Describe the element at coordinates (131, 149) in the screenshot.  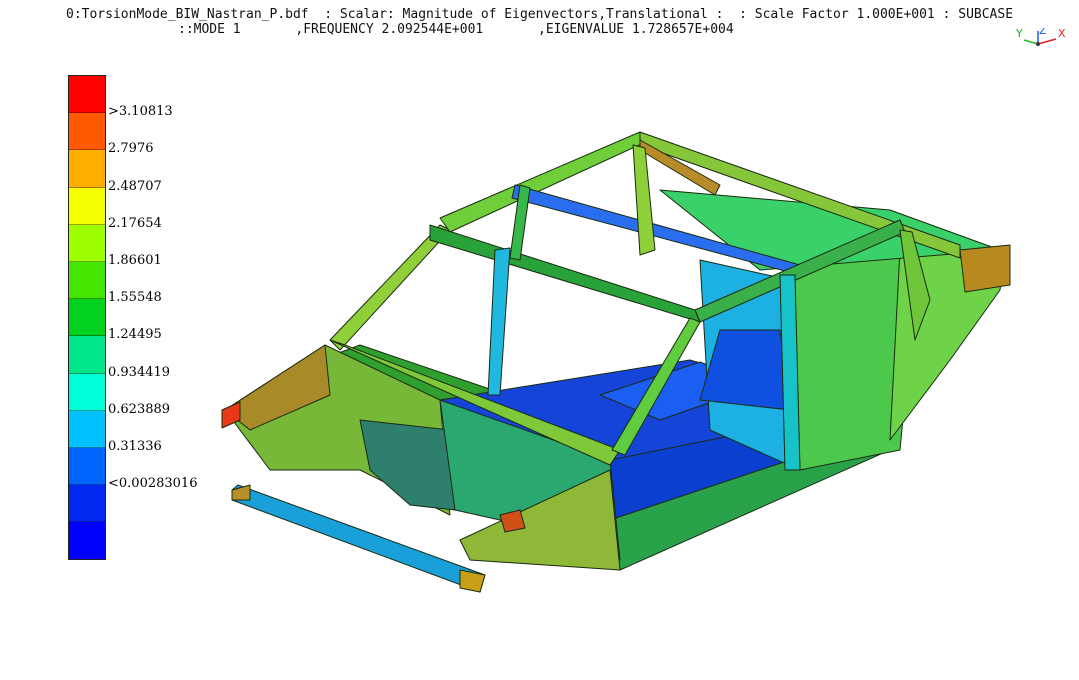
I see `legend-value-label: 2.7976` at that location.